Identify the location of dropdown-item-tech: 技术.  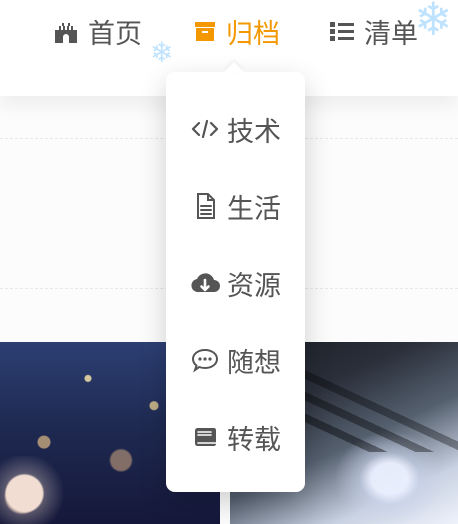
(235, 129).